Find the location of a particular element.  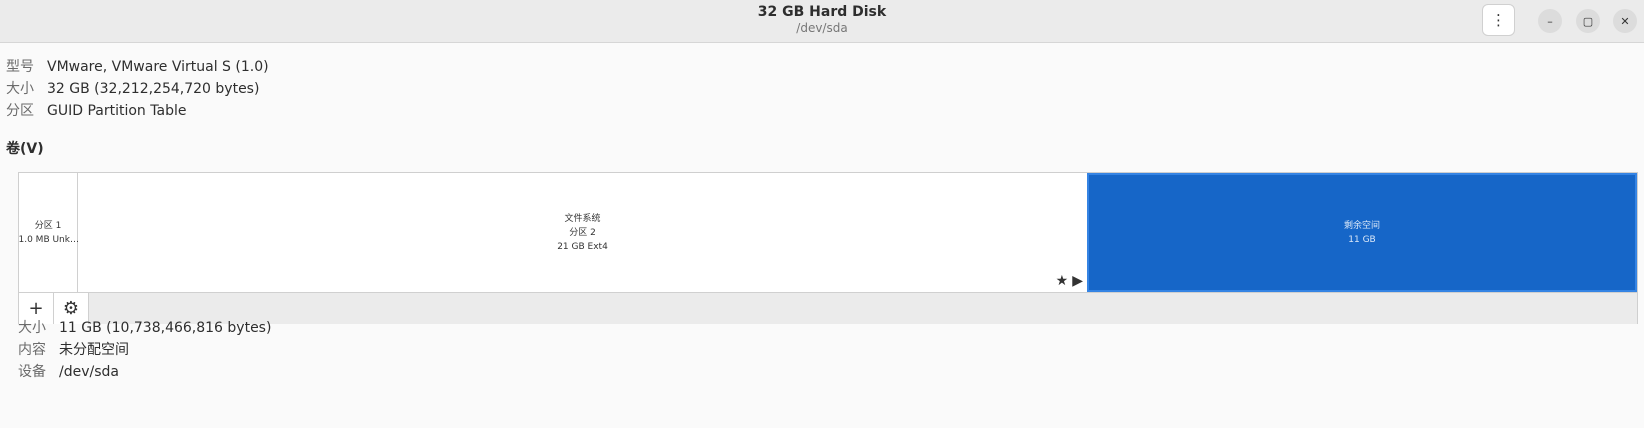

gear-icon: ⚙ is located at coordinates (71, 308).